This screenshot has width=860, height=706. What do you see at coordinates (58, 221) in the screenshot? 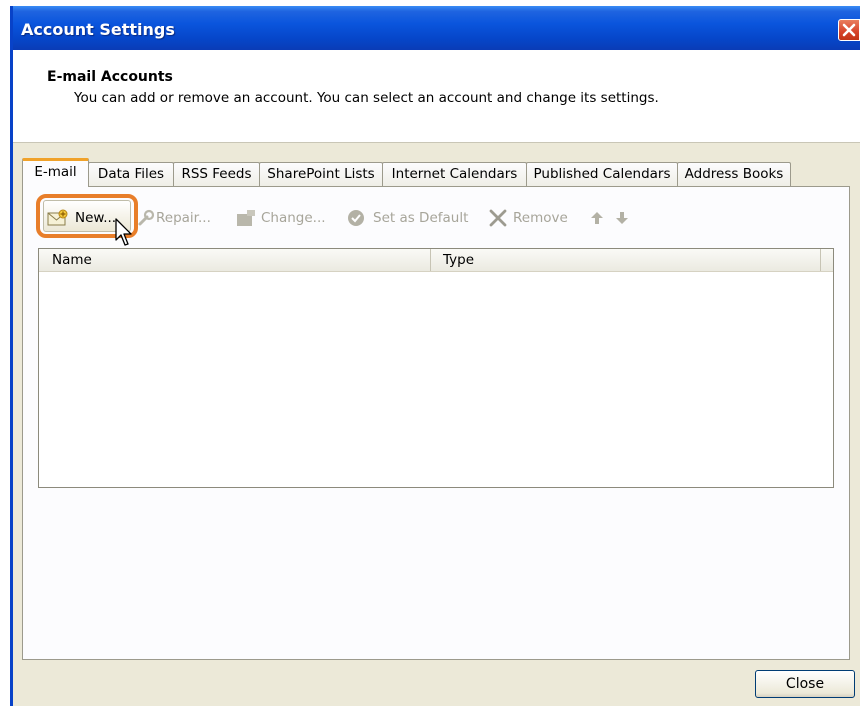
I see `new-mail-account-icon` at bounding box center [58, 221].